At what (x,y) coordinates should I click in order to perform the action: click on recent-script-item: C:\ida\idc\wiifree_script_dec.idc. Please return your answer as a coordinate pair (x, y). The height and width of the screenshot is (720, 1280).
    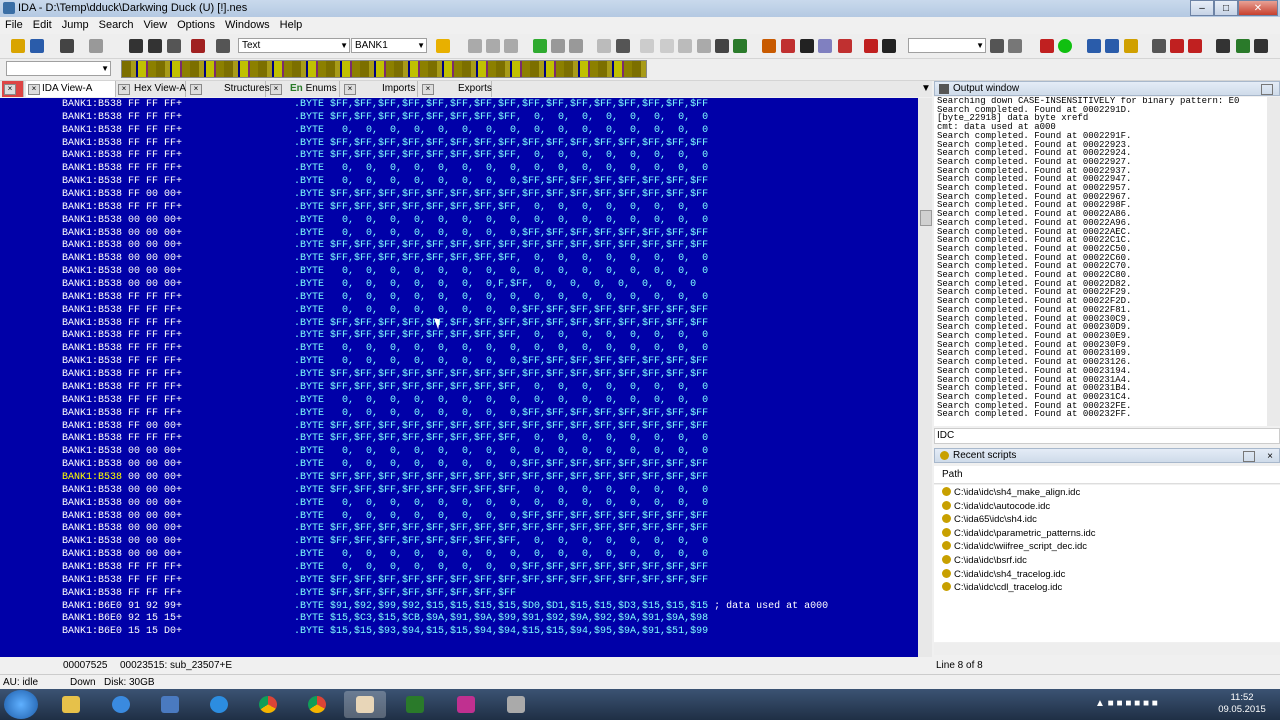
    Looking at the image, I should click on (1014, 546).